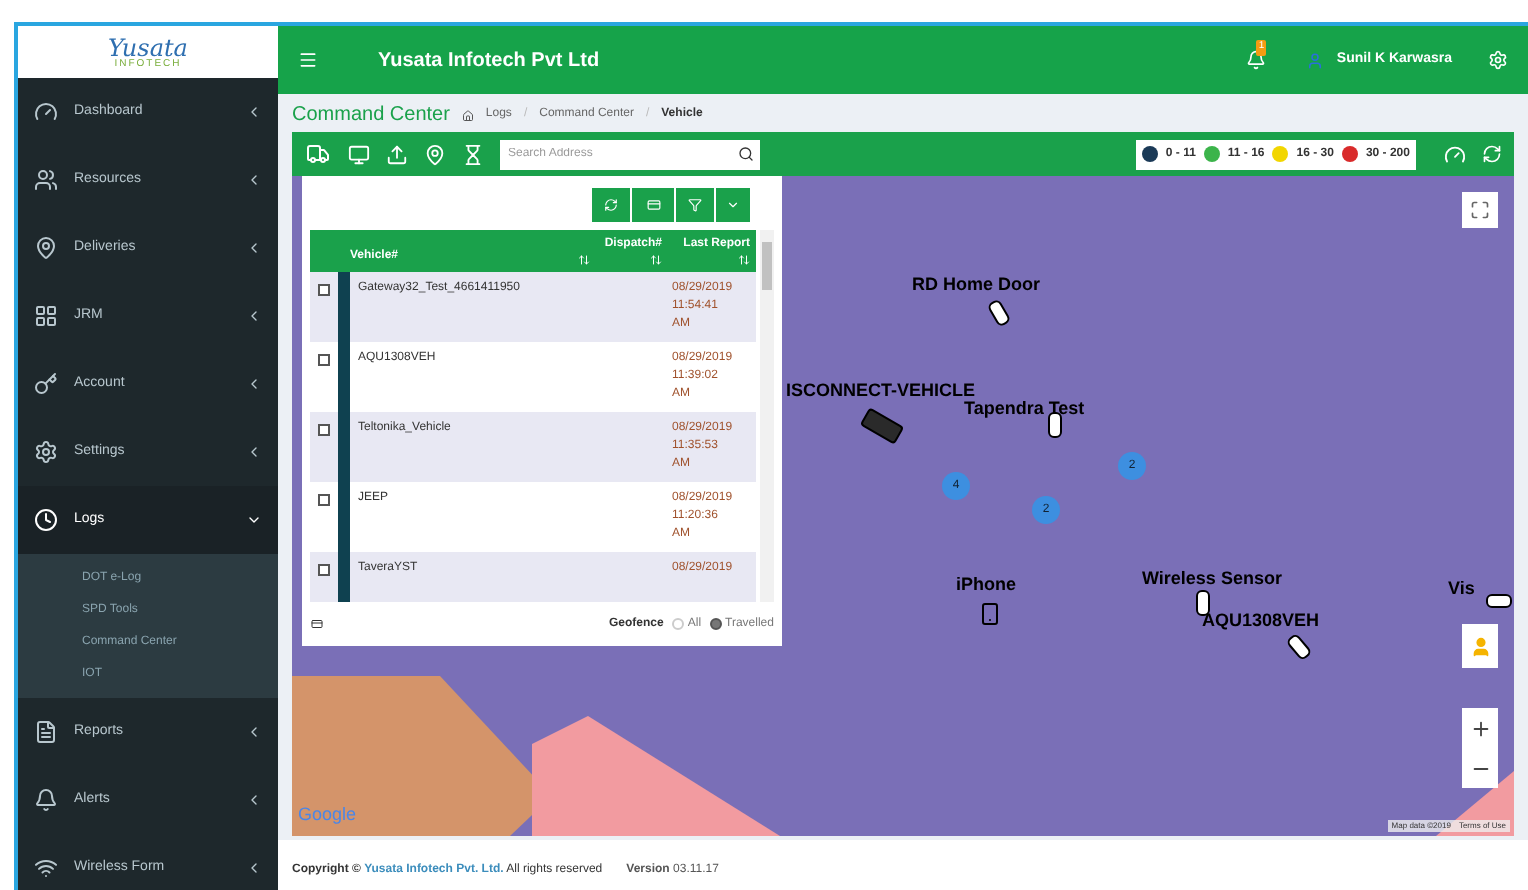  Describe the element at coordinates (397, 154) in the screenshot. I see `upload-icon` at that location.